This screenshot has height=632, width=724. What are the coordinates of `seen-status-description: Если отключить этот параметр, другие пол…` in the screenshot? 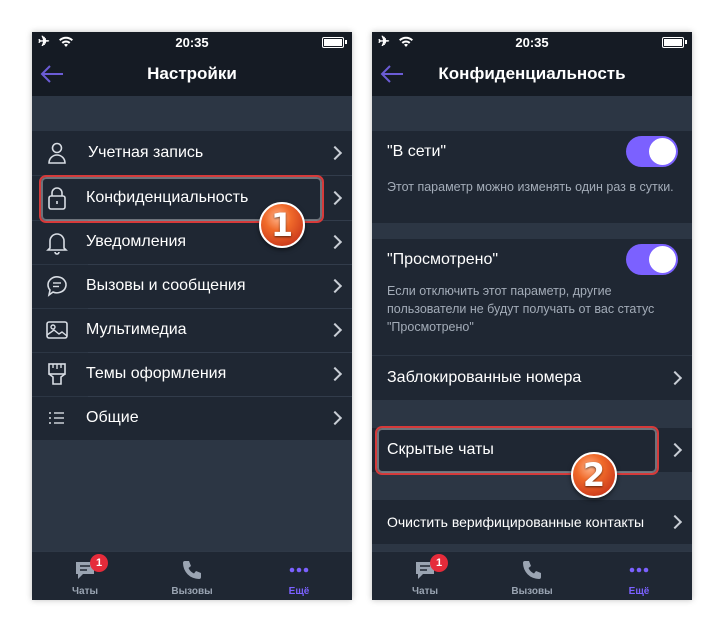 It's located at (521, 309).